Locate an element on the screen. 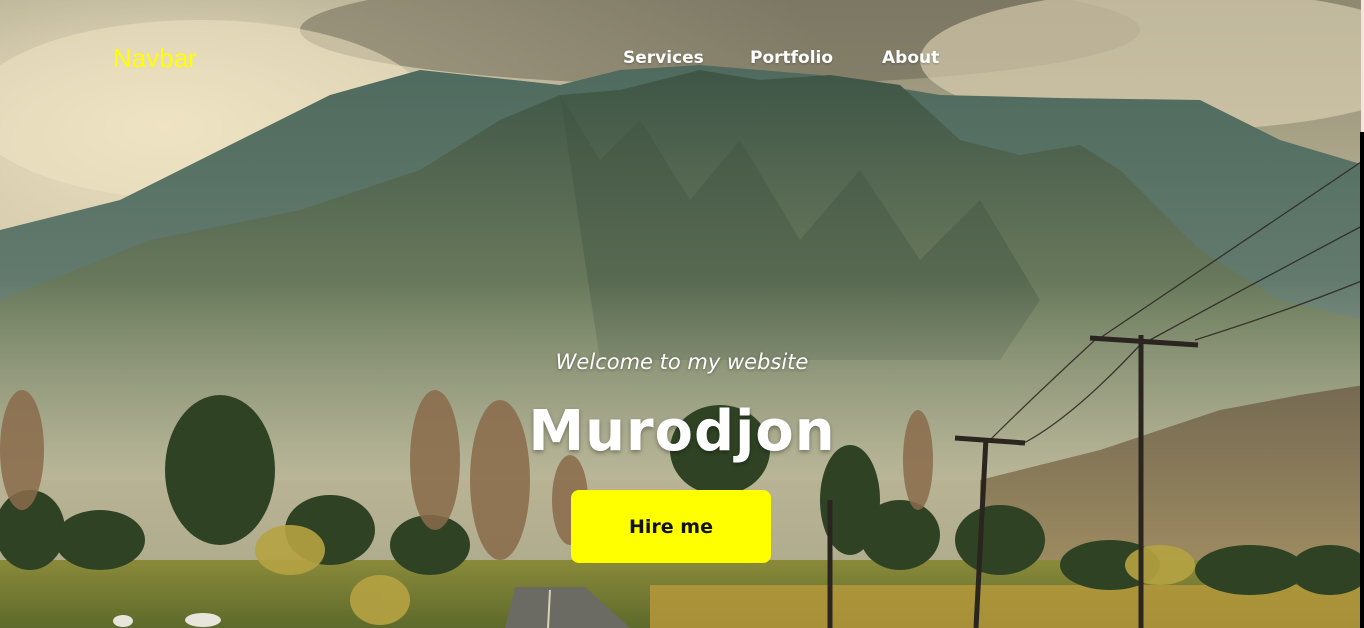  hire-me-button: Hire me is located at coordinates (671, 526).